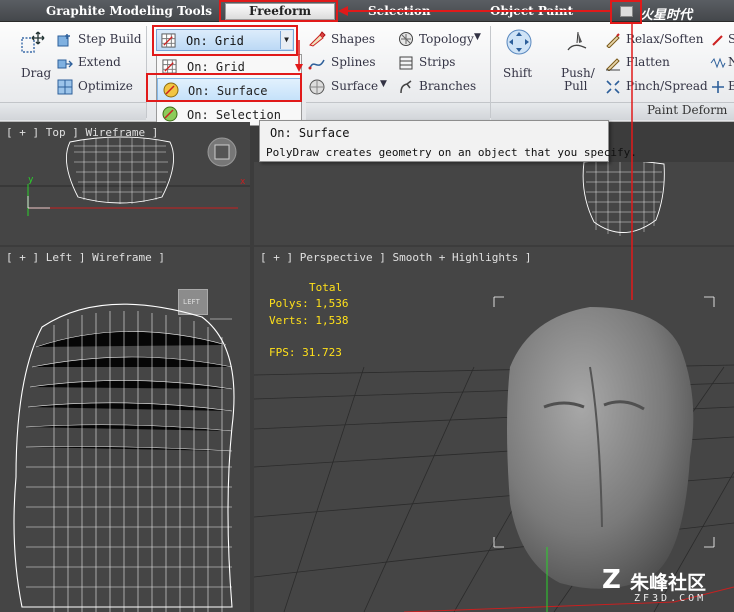 Image resolution: width=734 pixels, height=612 pixels. What do you see at coordinates (317, 87) in the screenshot?
I see `surface-icon` at bounding box center [317, 87].